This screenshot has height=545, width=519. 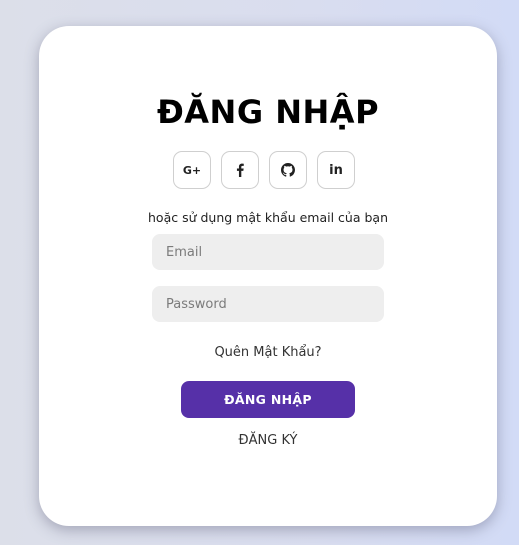 I want to click on login-button: ĐĂNG NHẬP, so click(x=268, y=399).